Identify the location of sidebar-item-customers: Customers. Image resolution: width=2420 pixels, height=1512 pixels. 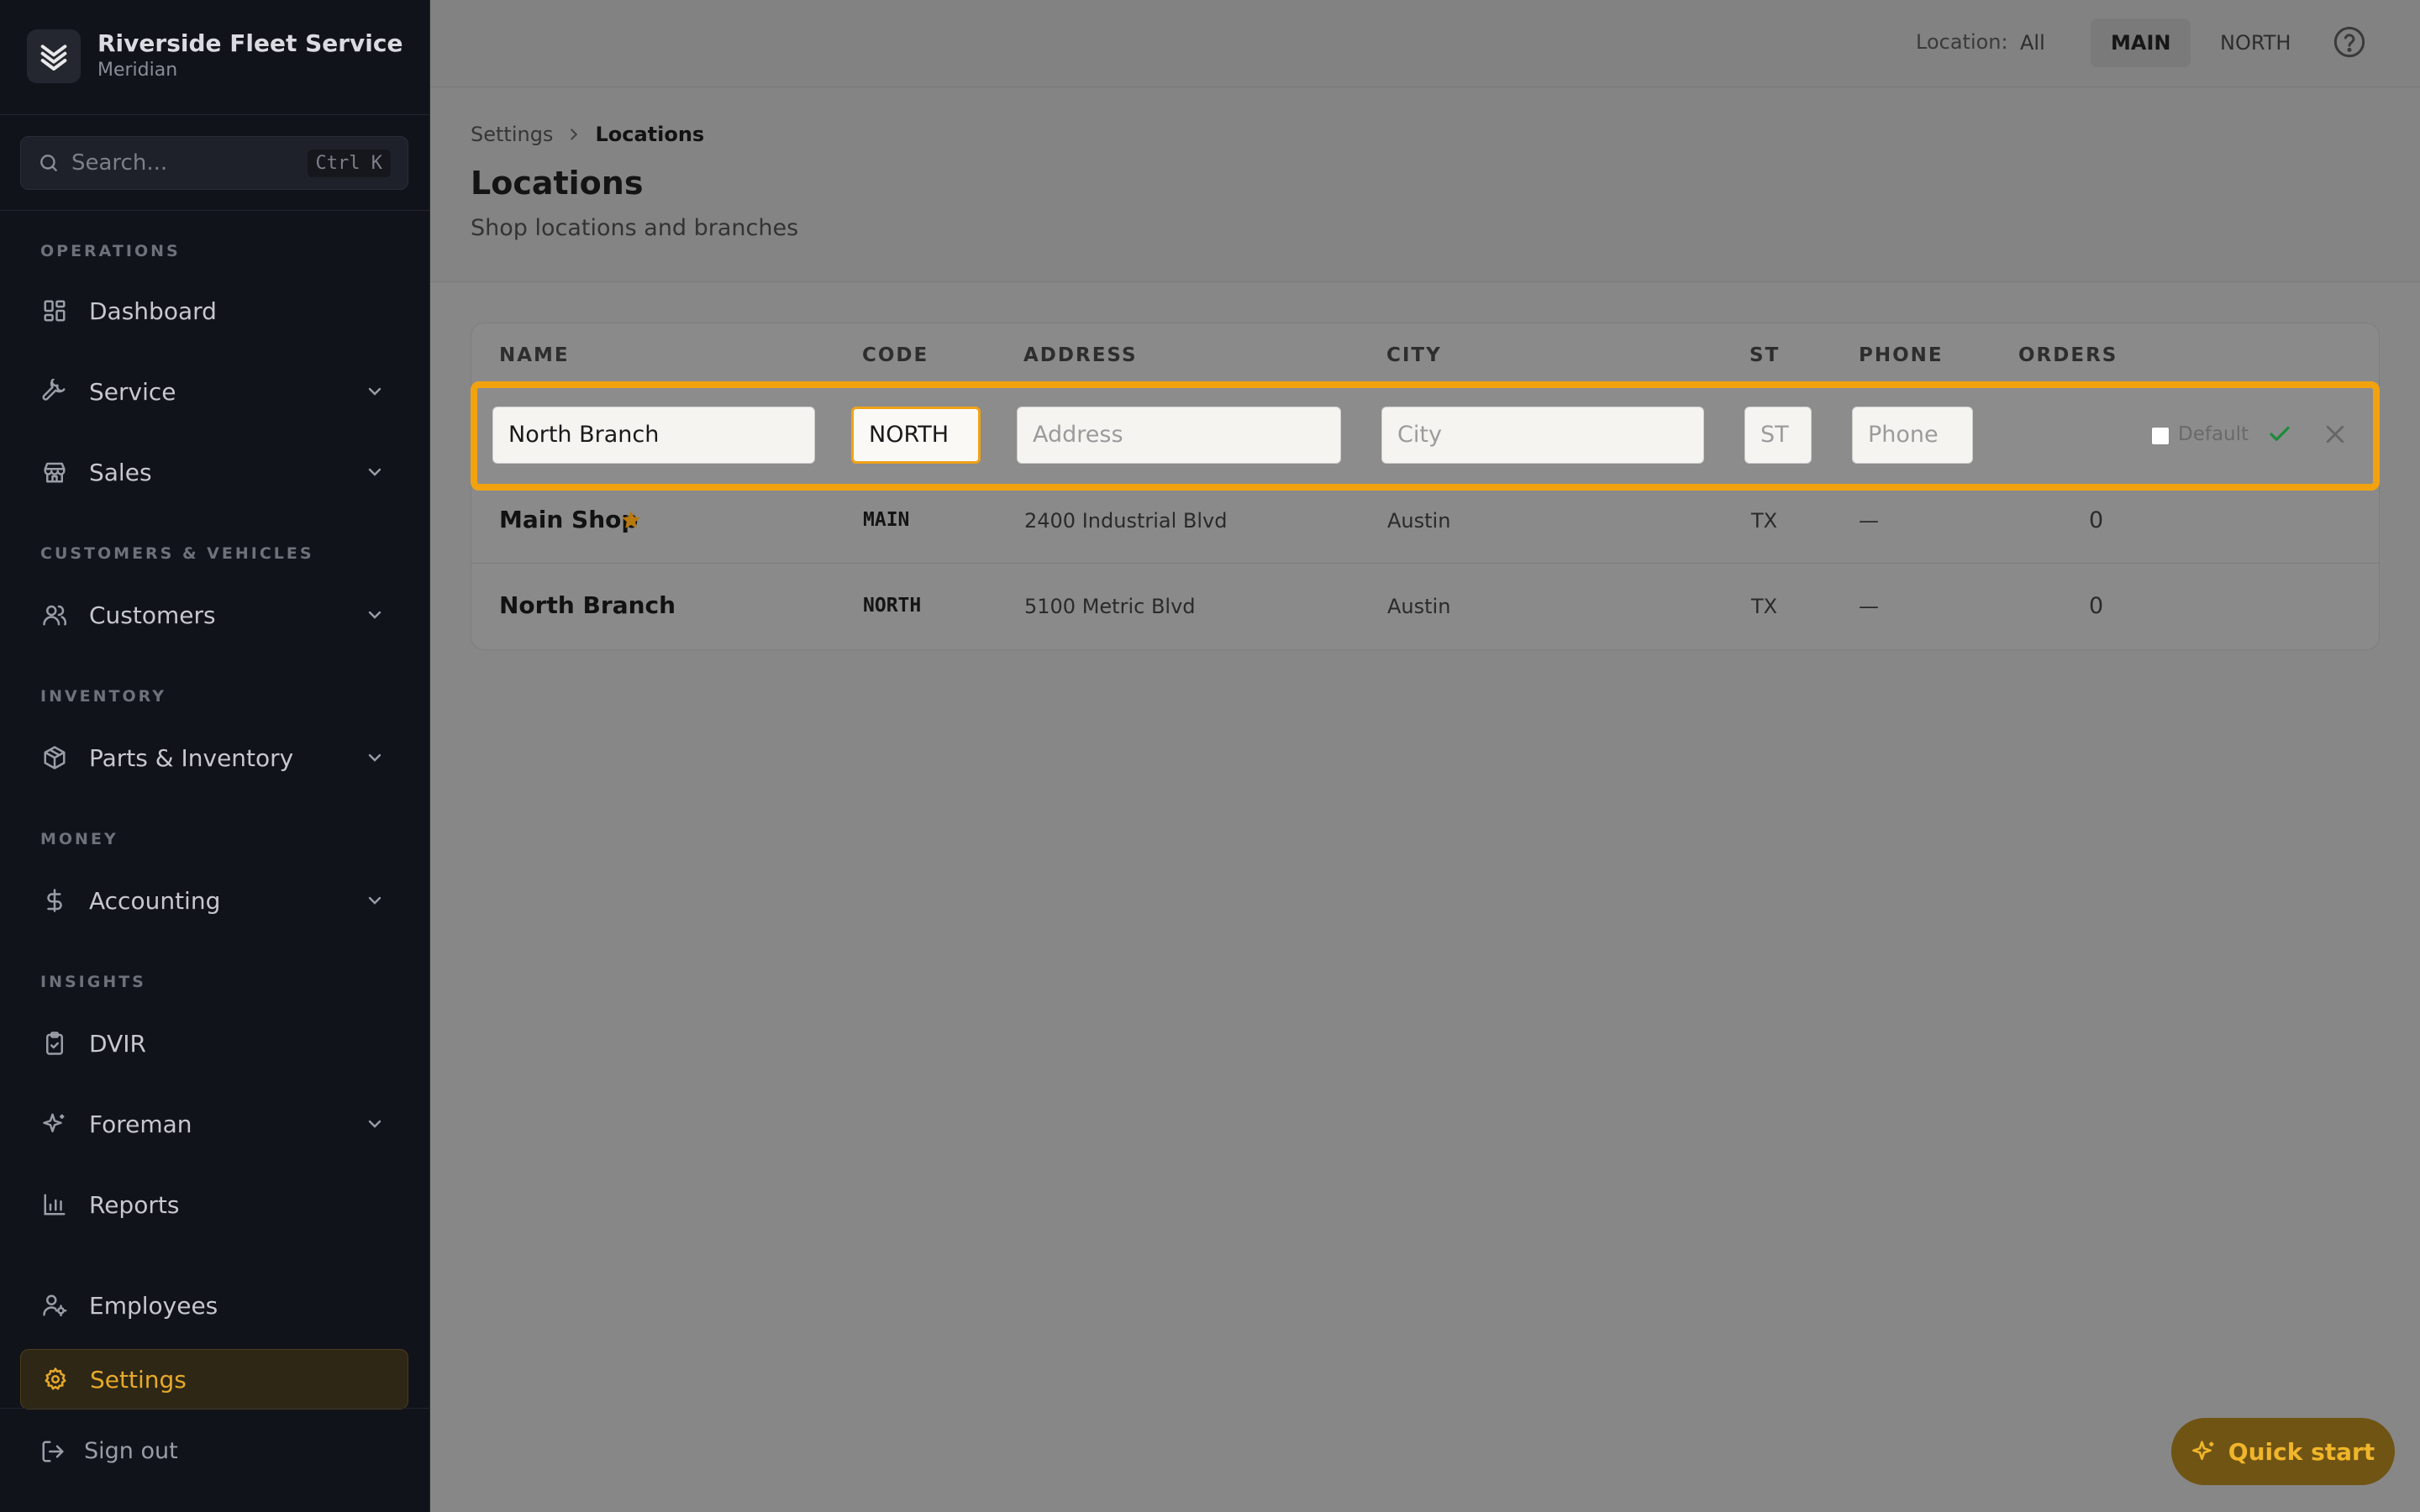
(214, 615).